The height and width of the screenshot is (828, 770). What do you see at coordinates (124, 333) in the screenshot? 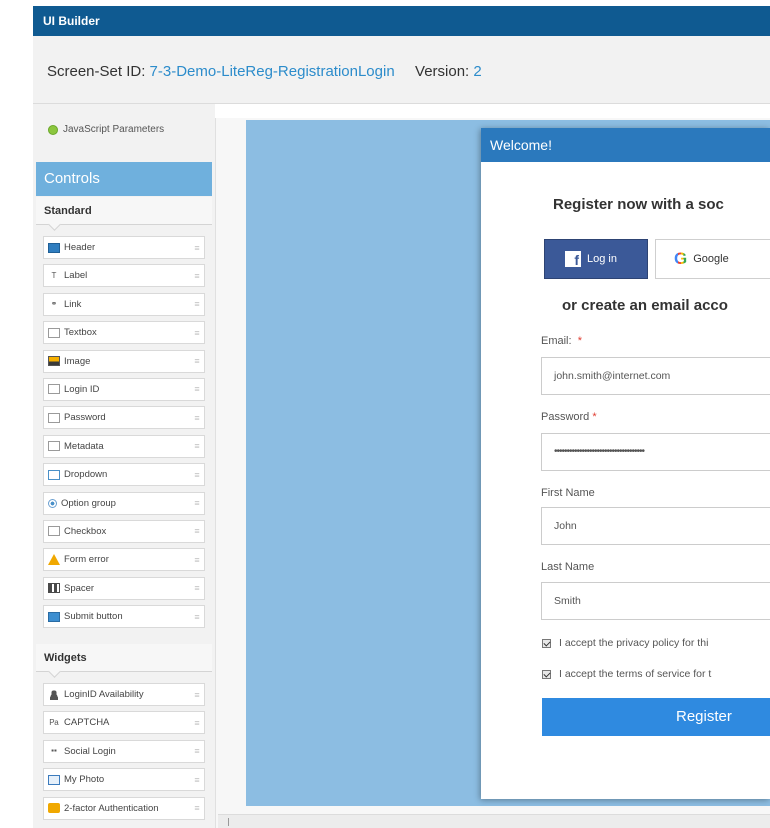
I see `control-item-textbox: Textbox ≡` at bounding box center [124, 333].